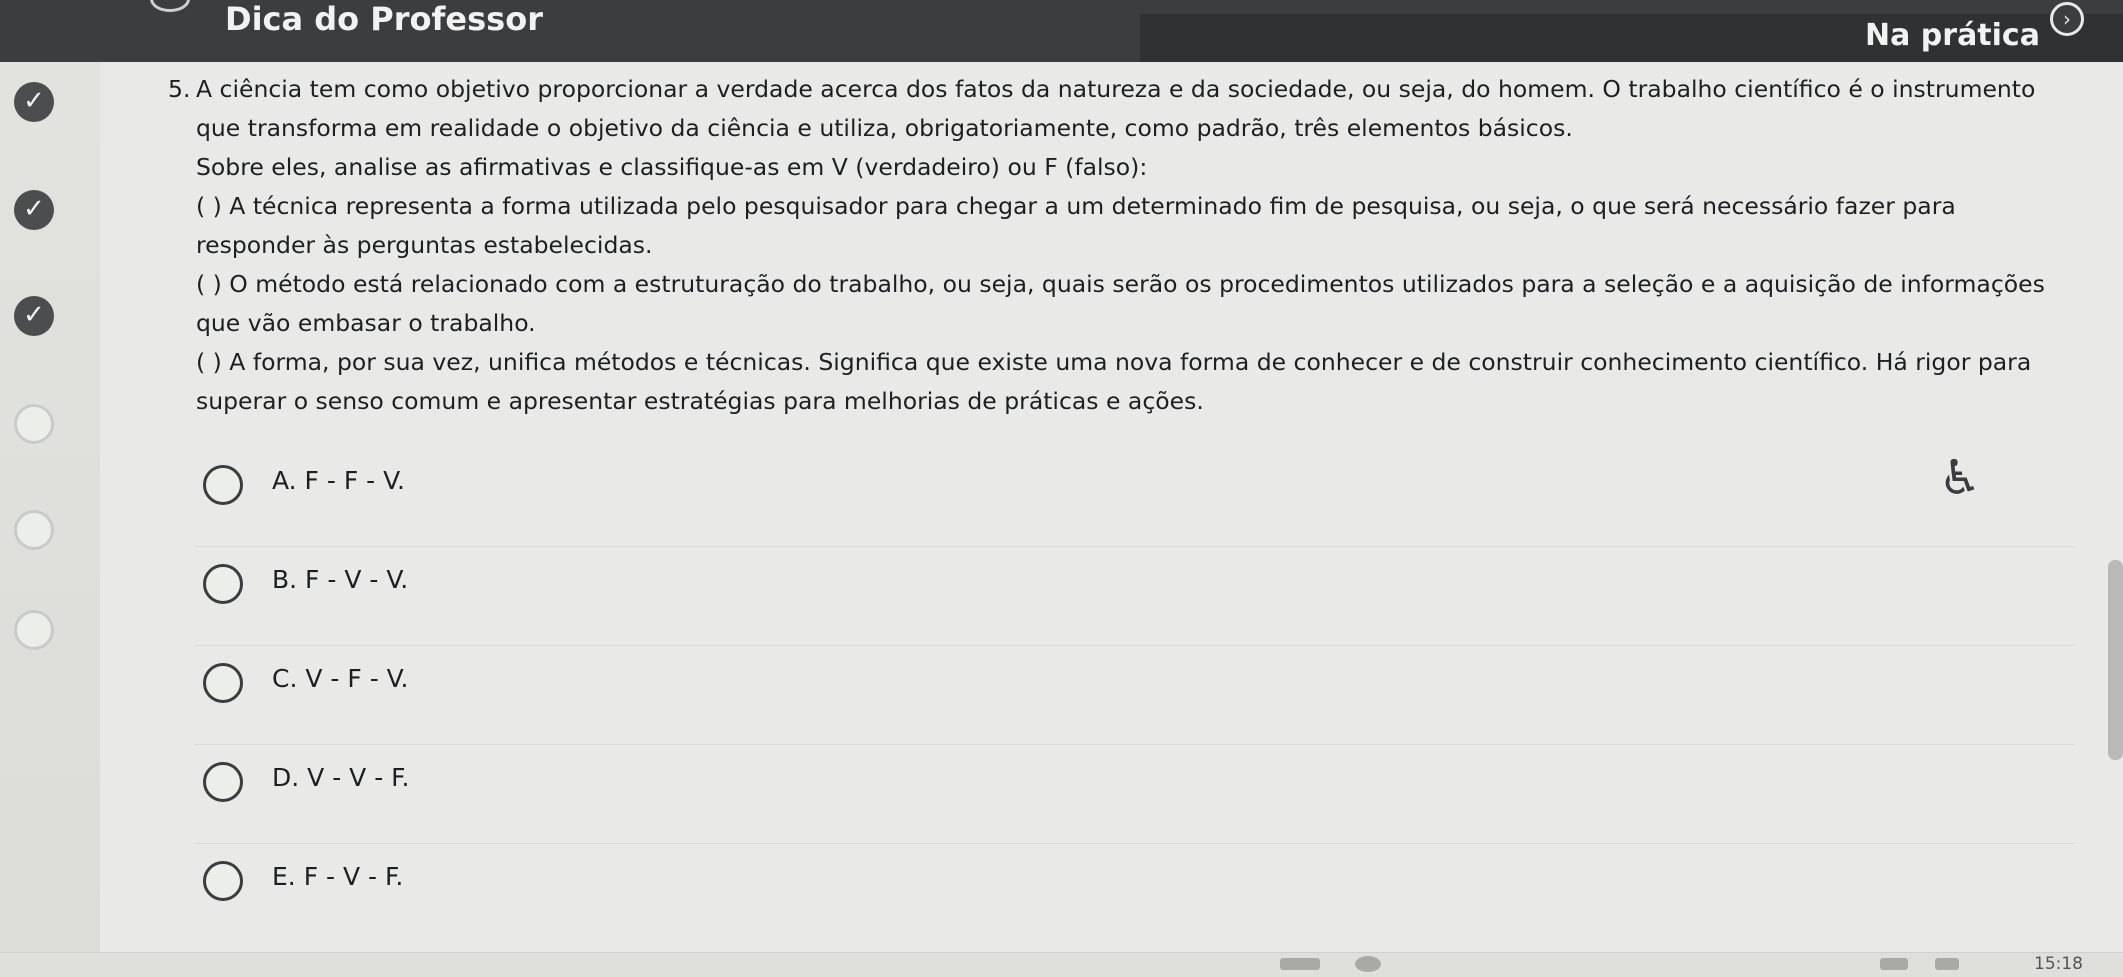  Describe the element at coordinates (1947, 964) in the screenshot. I see `volume-icon` at that location.